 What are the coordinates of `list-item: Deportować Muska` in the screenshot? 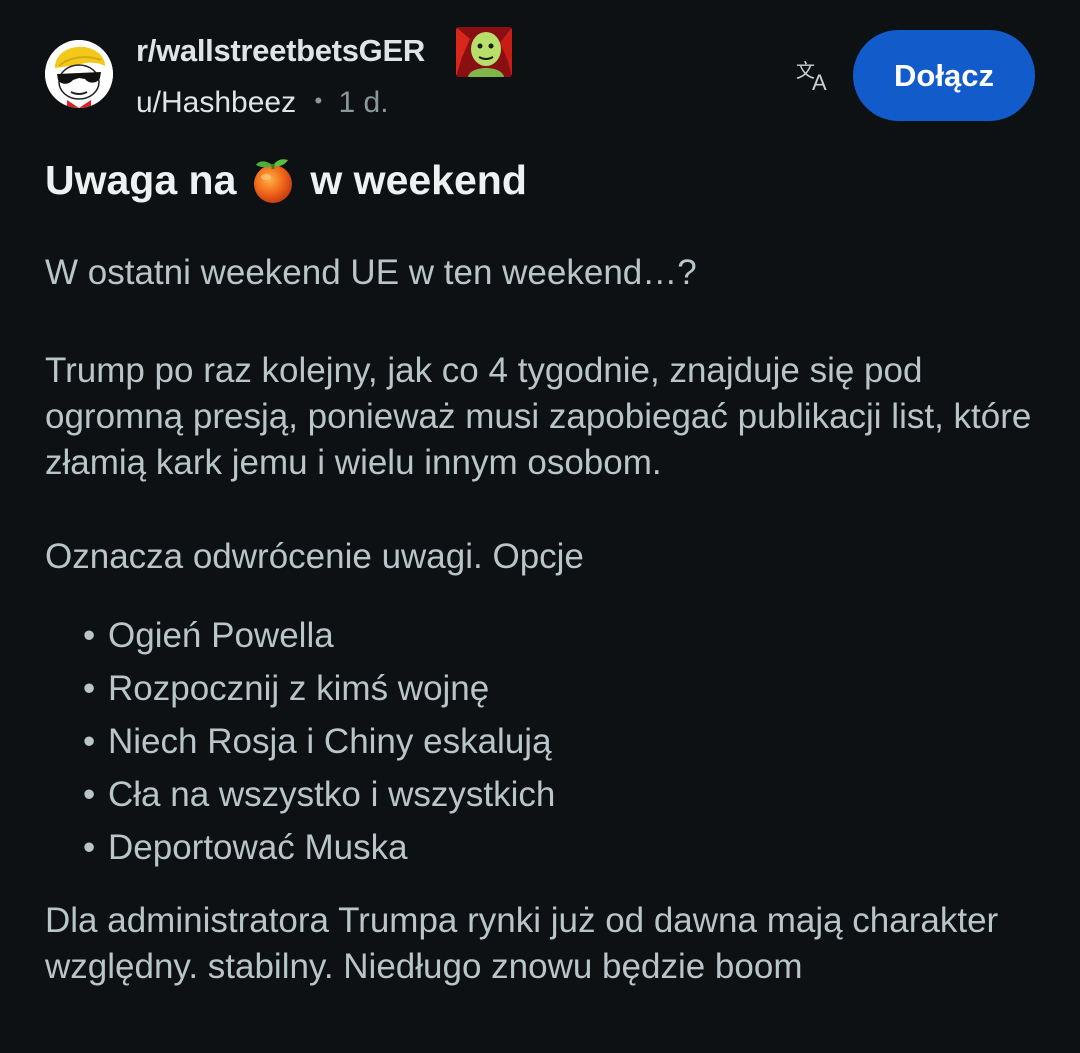 It's located at (300, 847).